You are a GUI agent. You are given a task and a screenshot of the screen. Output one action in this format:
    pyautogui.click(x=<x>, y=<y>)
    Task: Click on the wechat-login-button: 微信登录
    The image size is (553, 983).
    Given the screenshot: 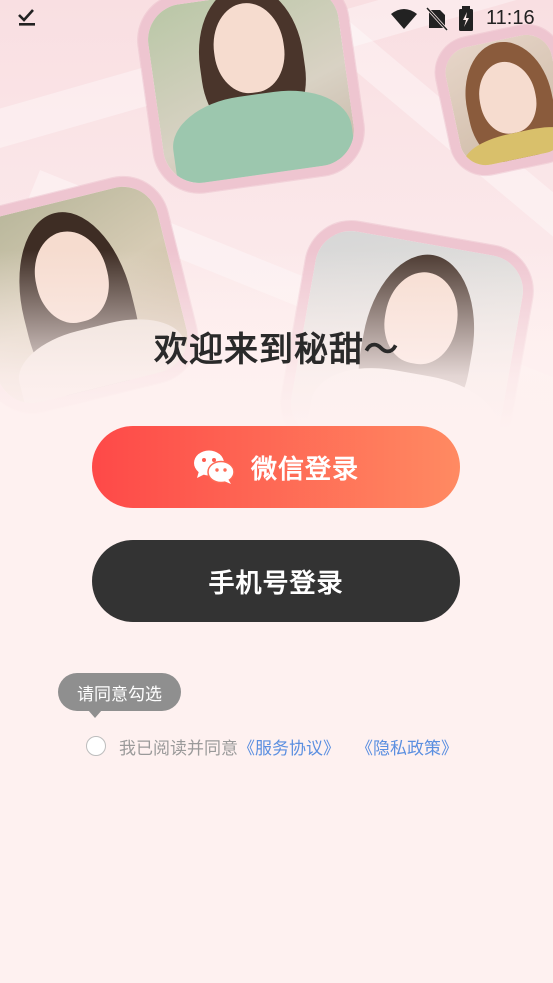 What is the action you would take?
    pyautogui.click(x=276, y=467)
    